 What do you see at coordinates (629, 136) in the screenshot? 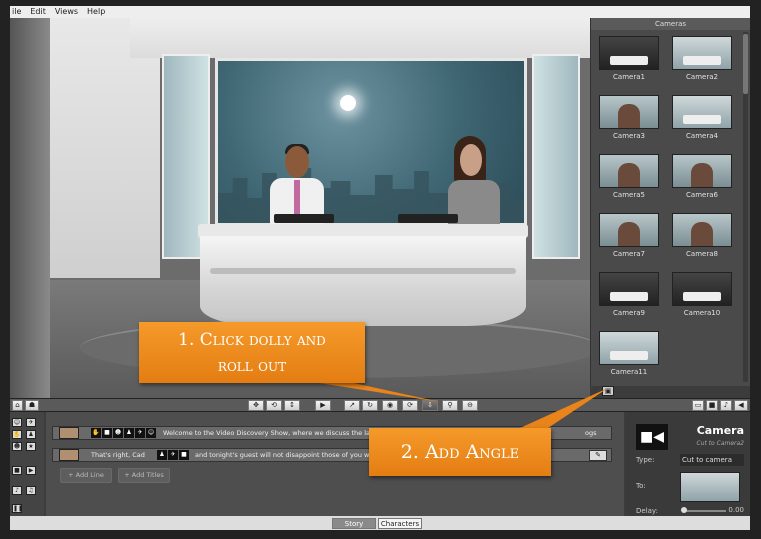
I see `camera-label: Camera3` at bounding box center [629, 136].